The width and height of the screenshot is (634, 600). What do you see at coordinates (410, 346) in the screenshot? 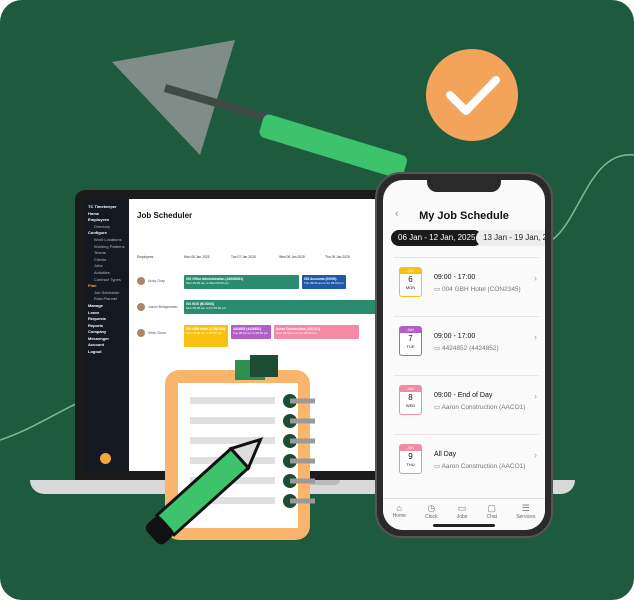
I see `weekday: TUE` at bounding box center [410, 346].